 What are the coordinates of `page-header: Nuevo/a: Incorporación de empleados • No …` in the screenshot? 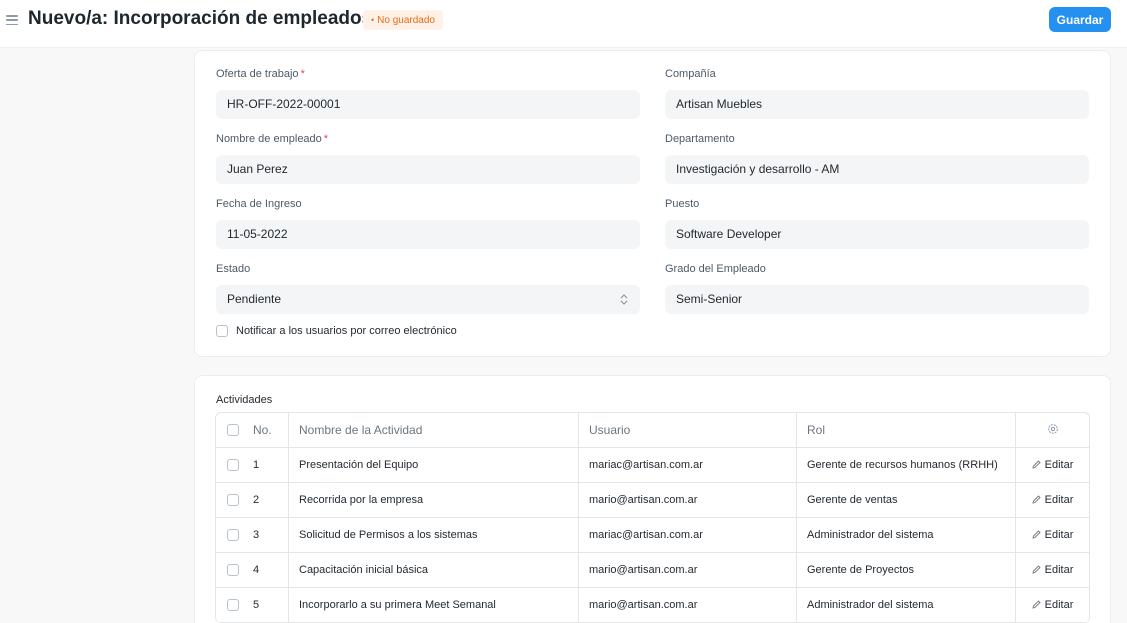 It's located at (563, 24).